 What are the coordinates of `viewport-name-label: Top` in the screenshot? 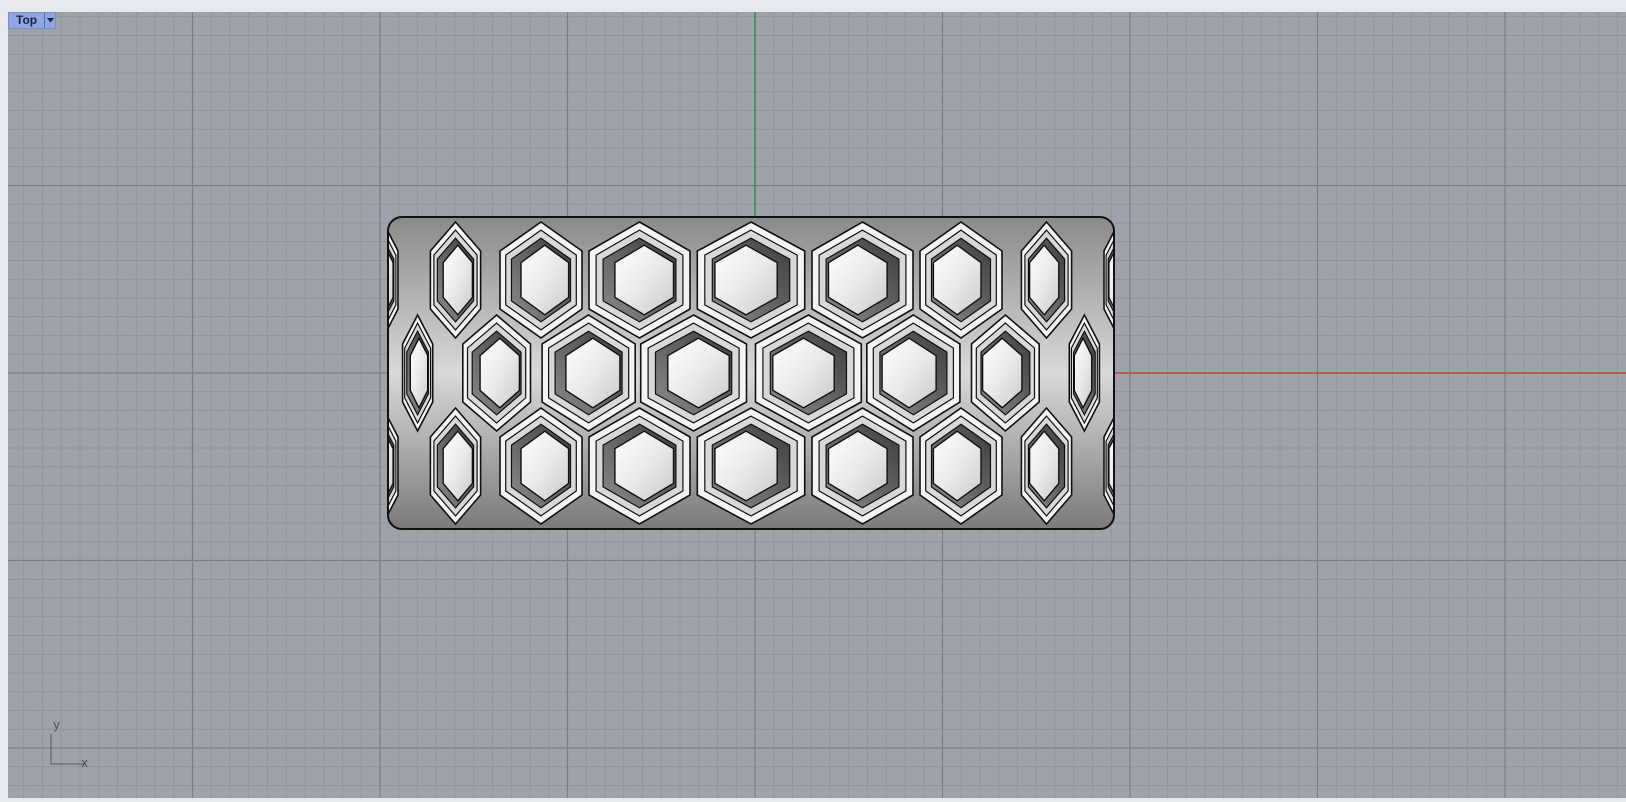 It's located at (26, 20).